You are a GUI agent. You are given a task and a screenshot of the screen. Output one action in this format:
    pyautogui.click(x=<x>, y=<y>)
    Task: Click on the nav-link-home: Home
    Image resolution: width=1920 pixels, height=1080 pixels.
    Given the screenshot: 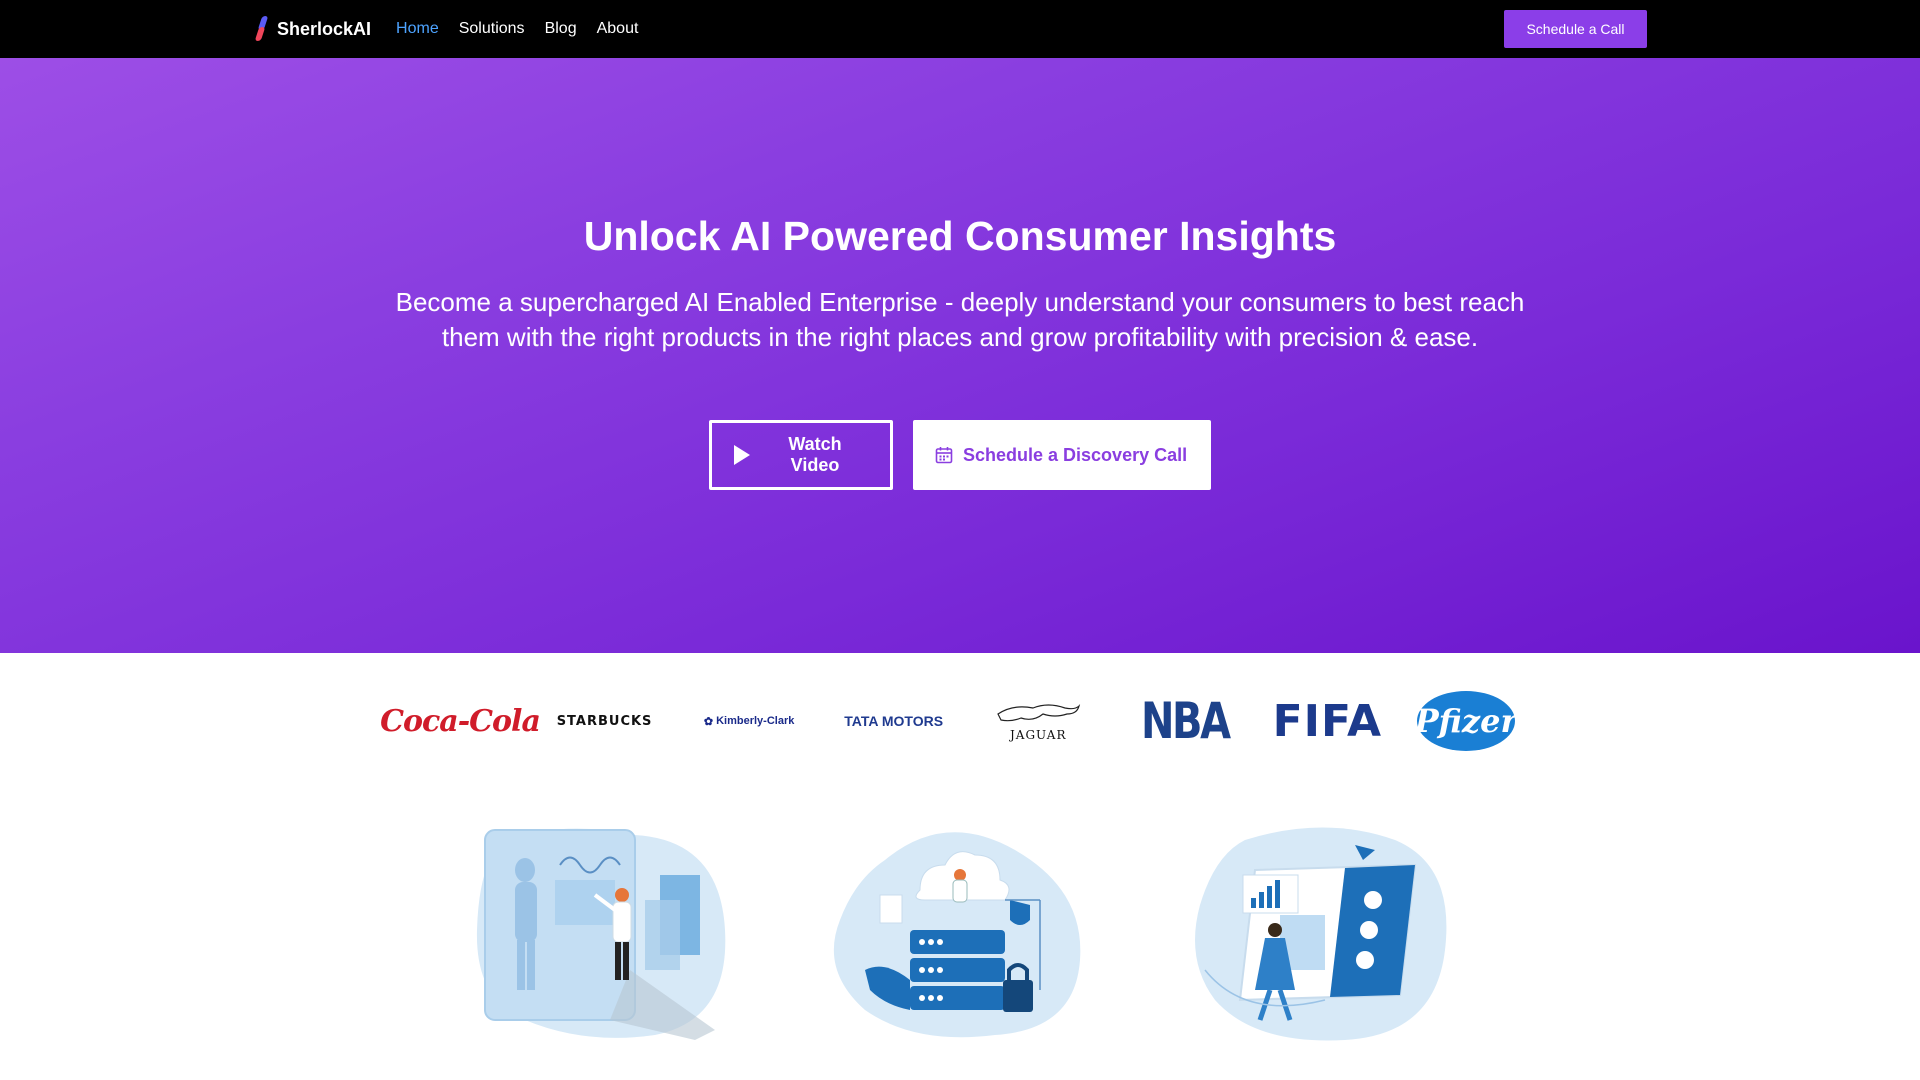 What is the action you would take?
    pyautogui.click(x=417, y=29)
    